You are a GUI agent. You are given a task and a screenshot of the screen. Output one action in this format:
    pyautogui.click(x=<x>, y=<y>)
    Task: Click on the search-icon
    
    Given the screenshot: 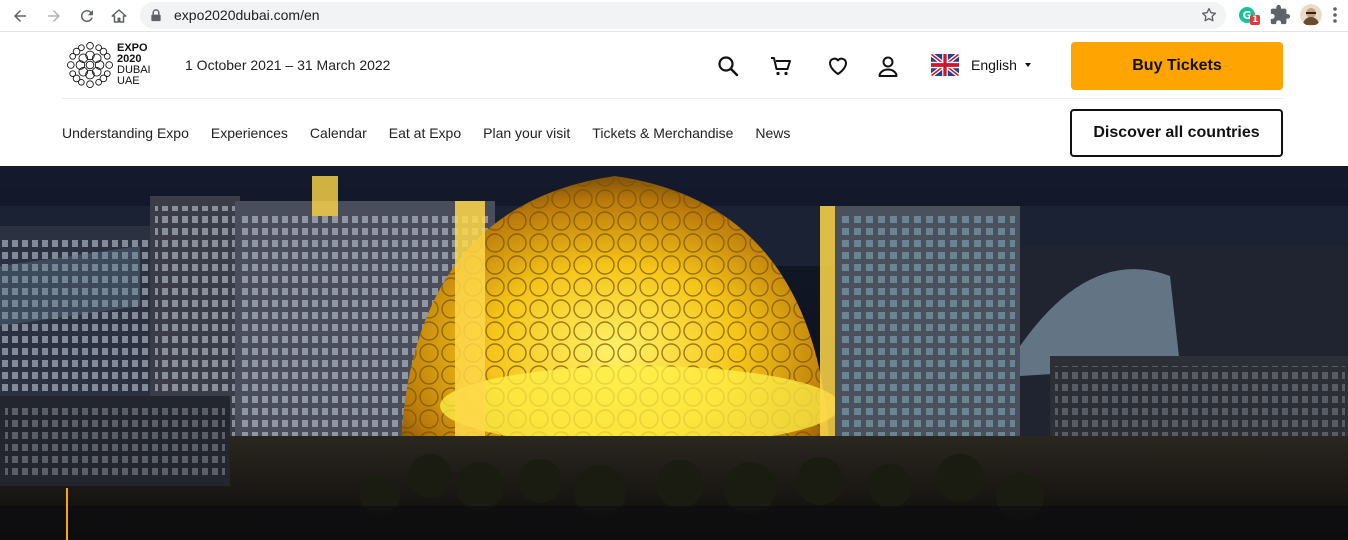 What is the action you would take?
    pyautogui.click(x=728, y=66)
    